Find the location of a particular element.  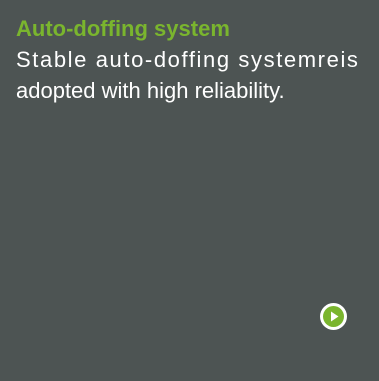

feature-description-line-1: Stable auto-doffing systemreis is located at coordinates (188, 59).